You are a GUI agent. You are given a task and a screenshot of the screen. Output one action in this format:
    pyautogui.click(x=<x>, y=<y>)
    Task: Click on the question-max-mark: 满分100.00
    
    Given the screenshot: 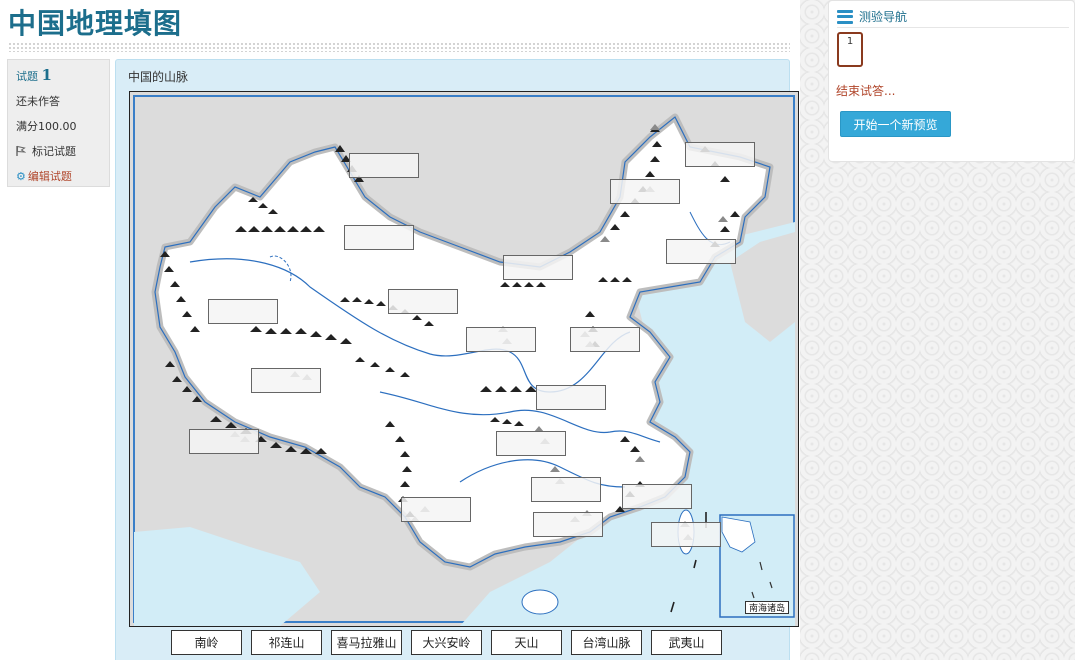 What is the action you would take?
    pyautogui.click(x=46, y=126)
    